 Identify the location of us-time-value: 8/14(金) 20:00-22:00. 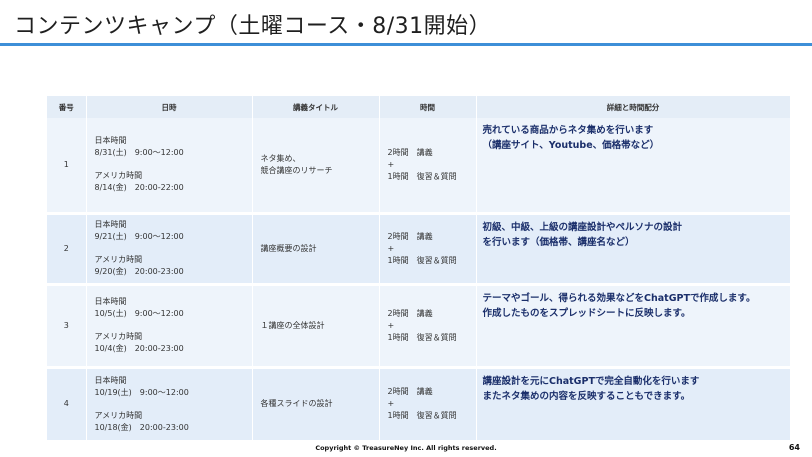
(139, 188).